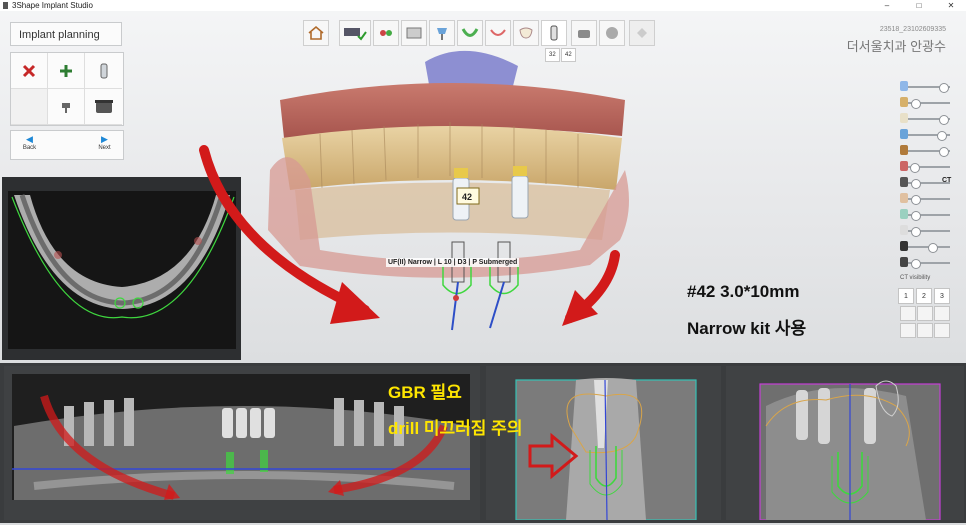  I want to click on crown-icon, so click(498, 32).